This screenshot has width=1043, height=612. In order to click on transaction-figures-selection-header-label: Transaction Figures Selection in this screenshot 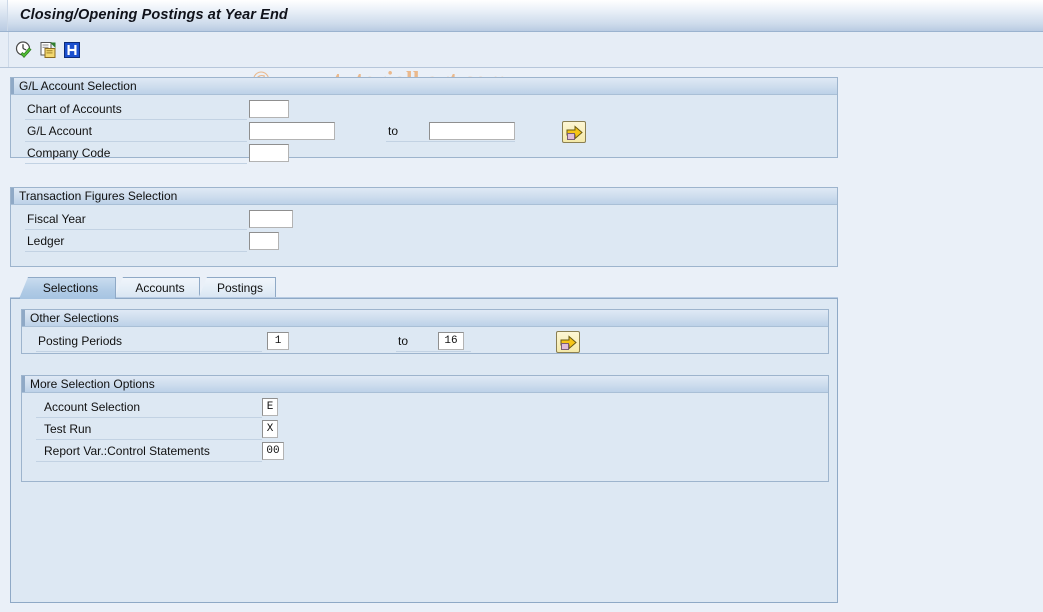, I will do `click(98, 196)`.